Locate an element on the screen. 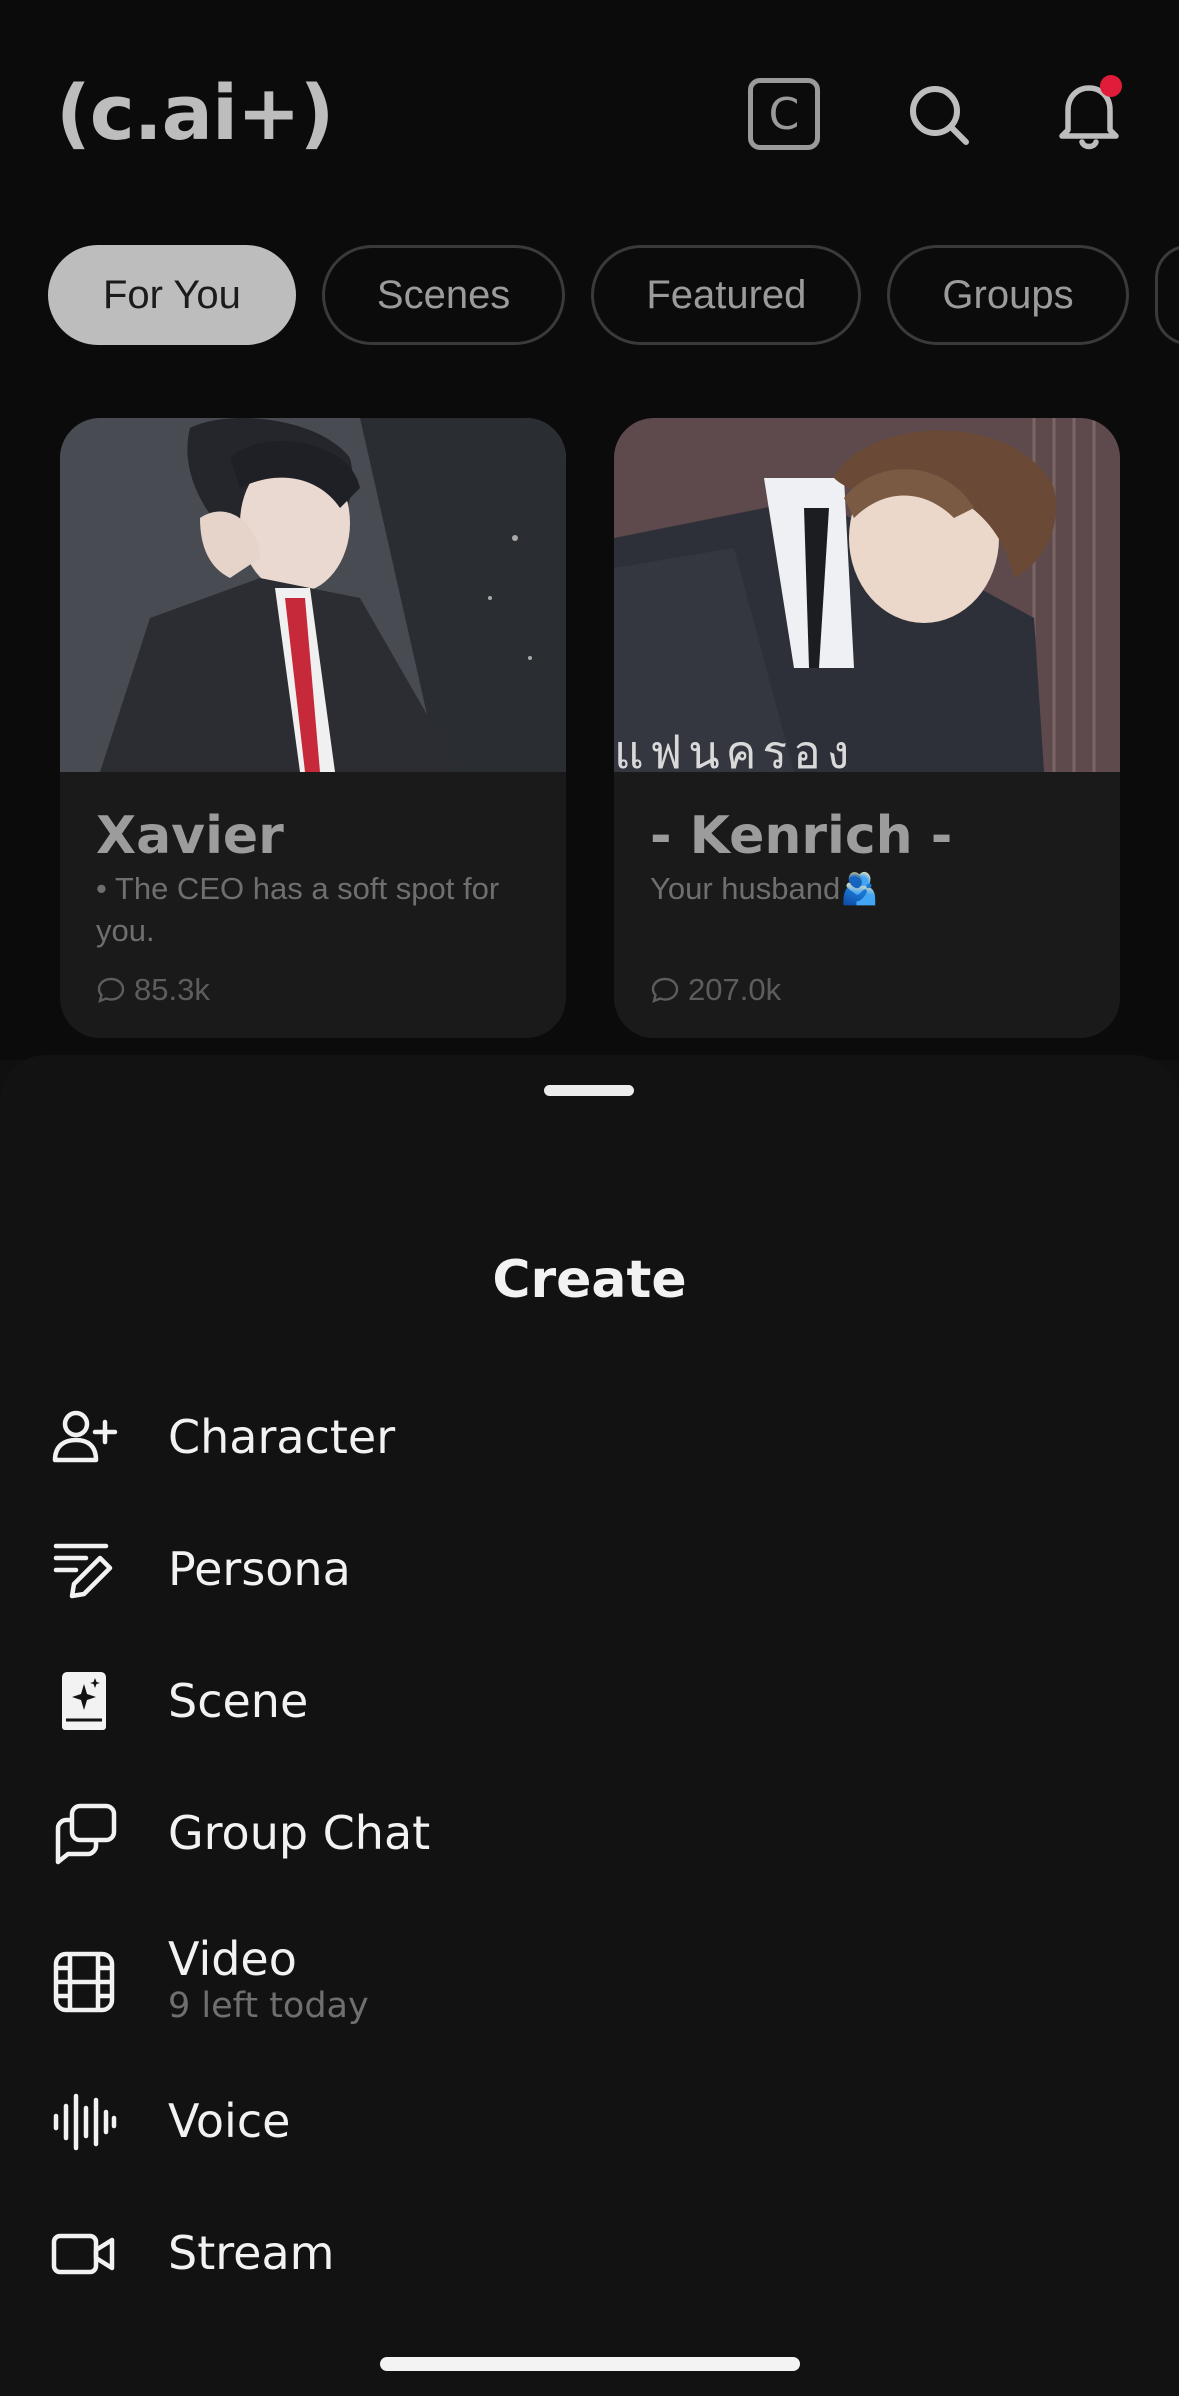 The width and height of the screenshot is (1179, 2396). create-character-label: Character is located at coordinates (282, 1437).